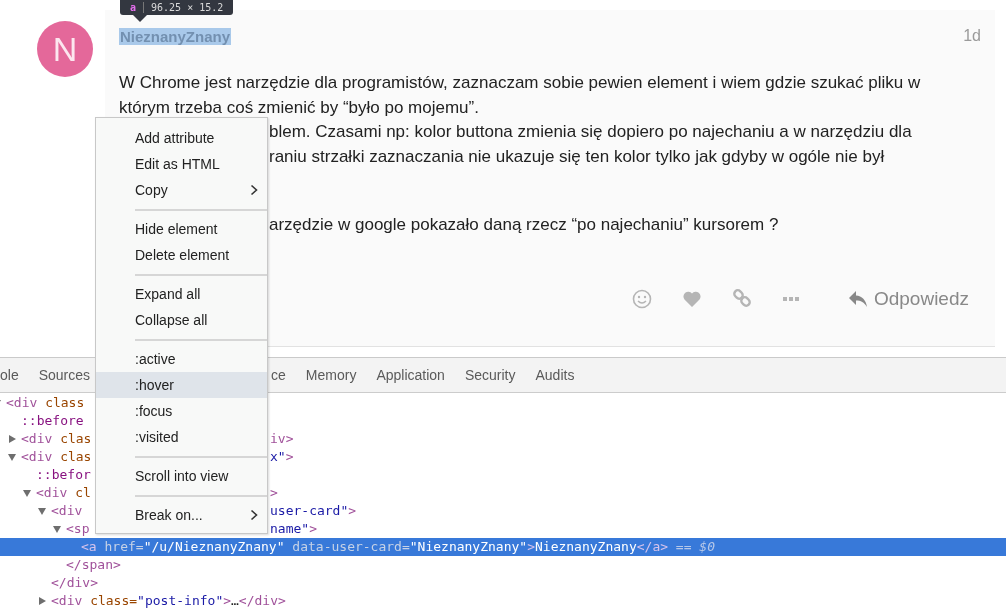  What do you see at coordinates (181, 476) in the screenshot?
I see `menu-item: Scroll into view` at bounding box center [181, 476].